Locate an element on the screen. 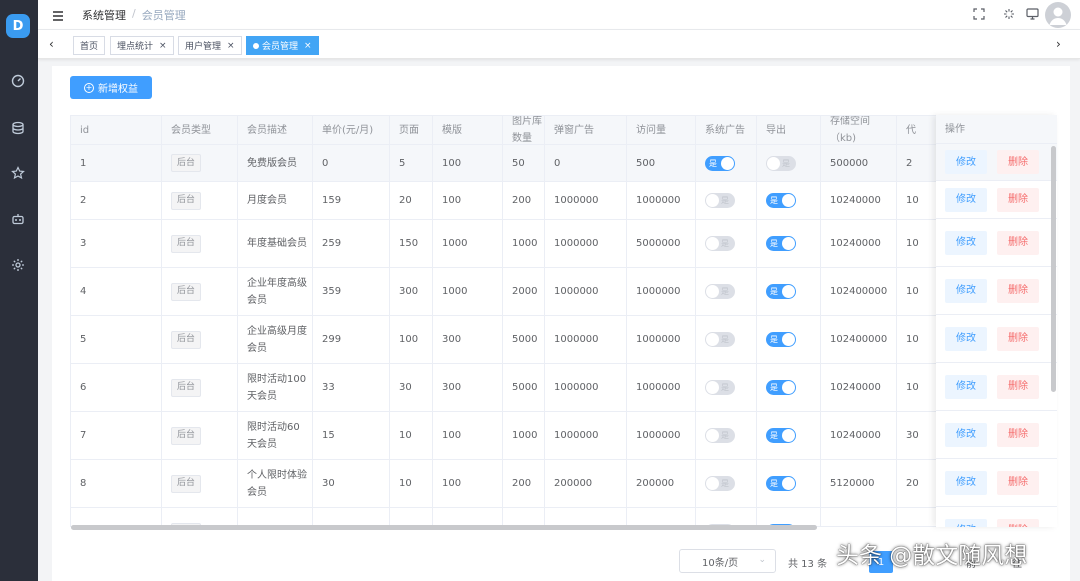 Image resolution: width=1080 pixels, height=581 pixels. vertical-scrollbar is located at coordinates (1053, 269).